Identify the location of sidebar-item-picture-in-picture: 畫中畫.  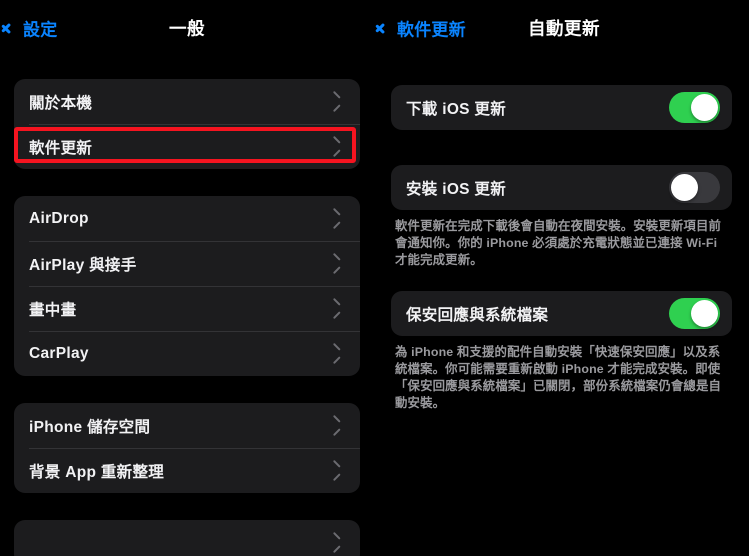
(187, 308).